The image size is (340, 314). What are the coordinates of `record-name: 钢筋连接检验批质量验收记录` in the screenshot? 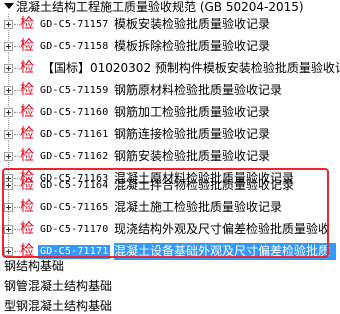 It's located at (192, 134).